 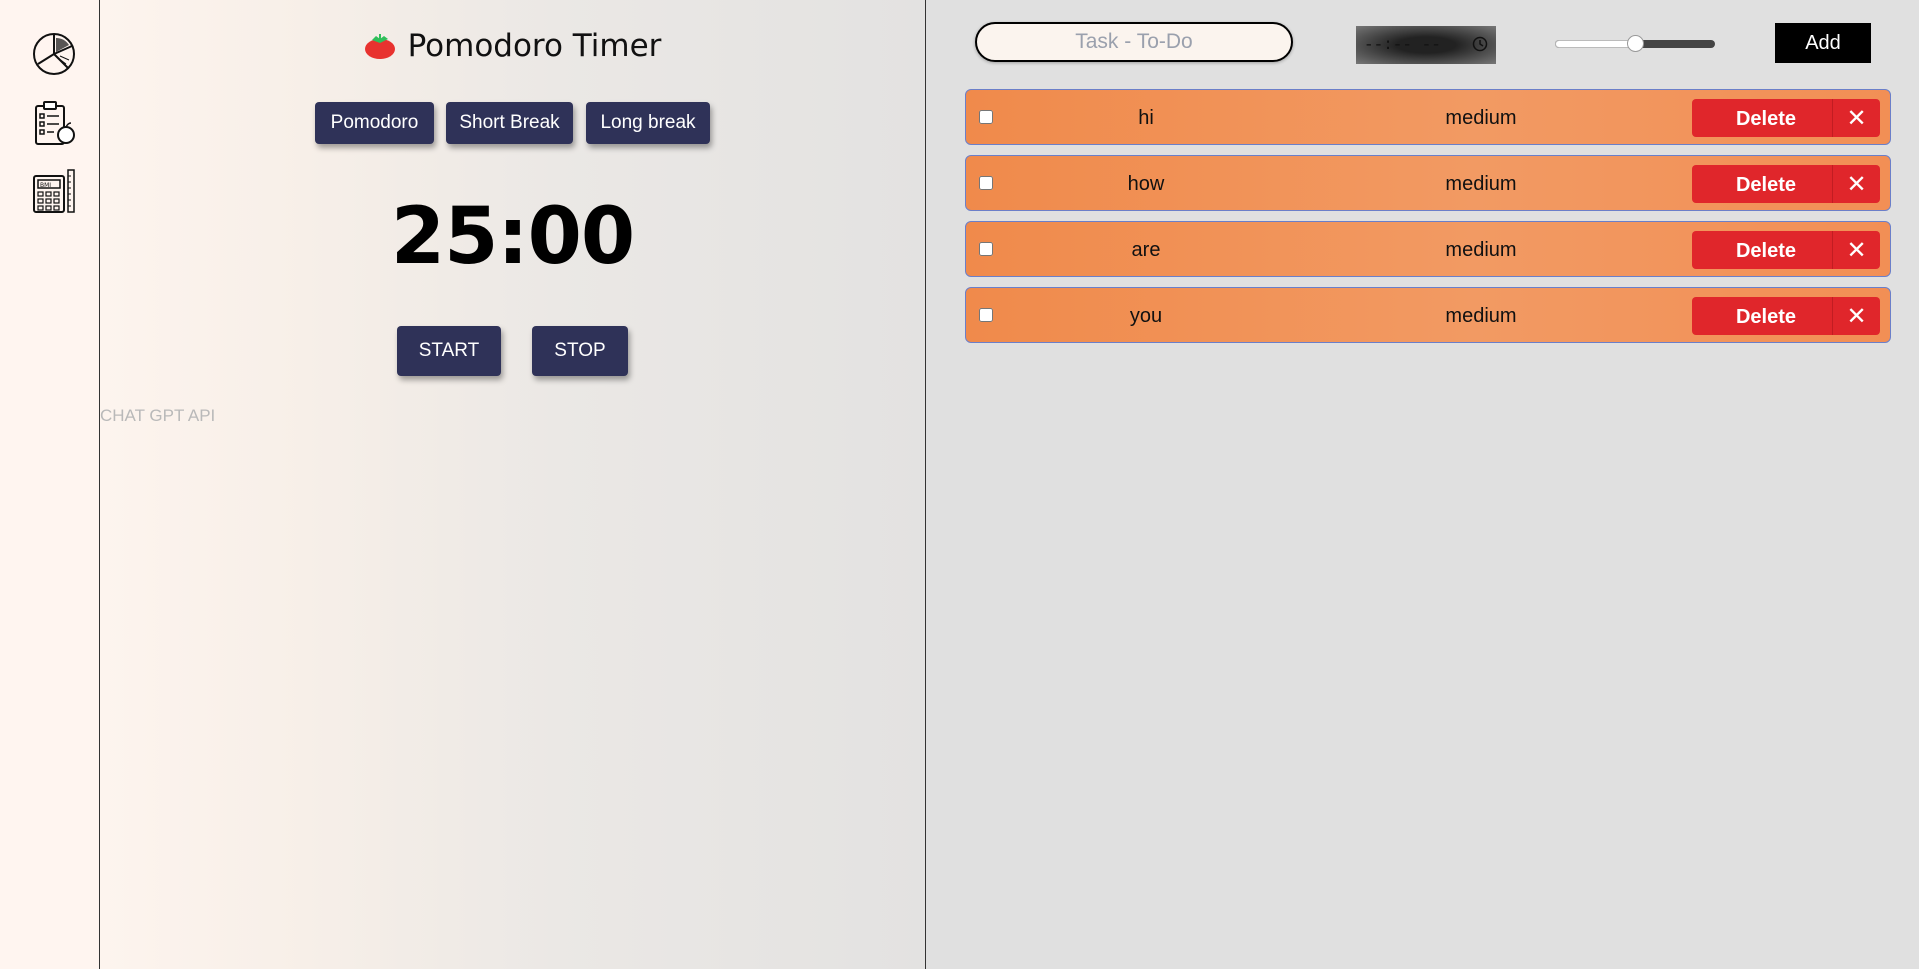 I want to click on tomato-icon, so click(x=380, y=50).